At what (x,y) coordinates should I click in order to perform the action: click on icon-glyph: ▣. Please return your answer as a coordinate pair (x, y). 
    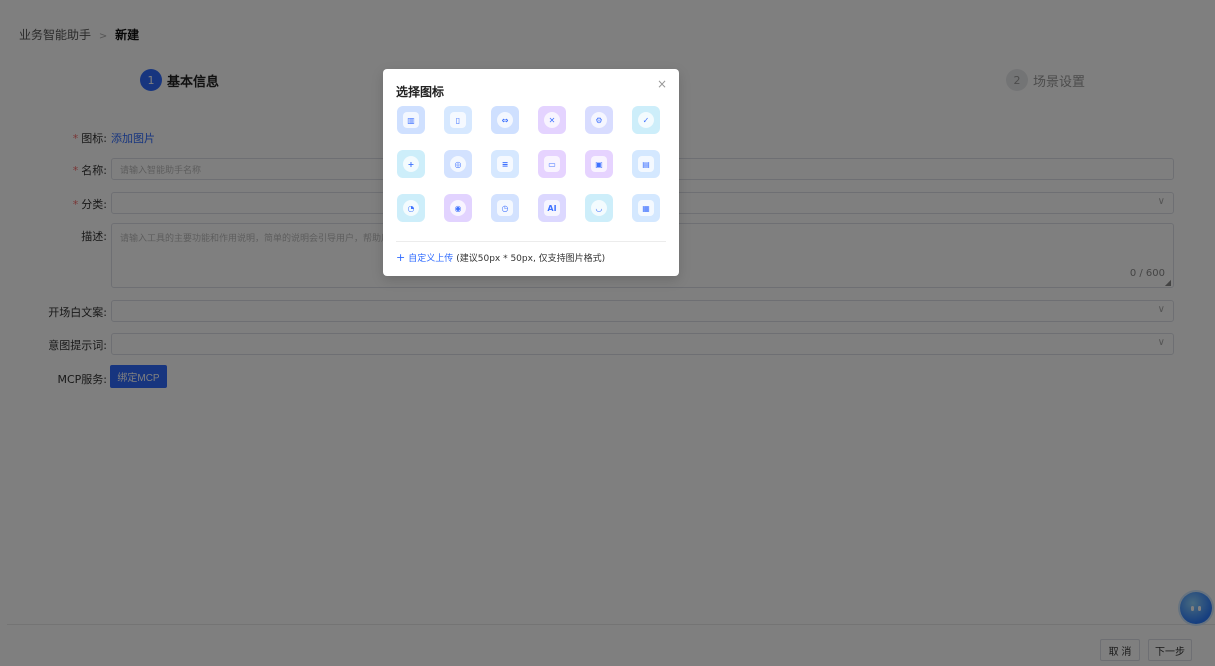
    Looking at the image, I should click on (599, 164).